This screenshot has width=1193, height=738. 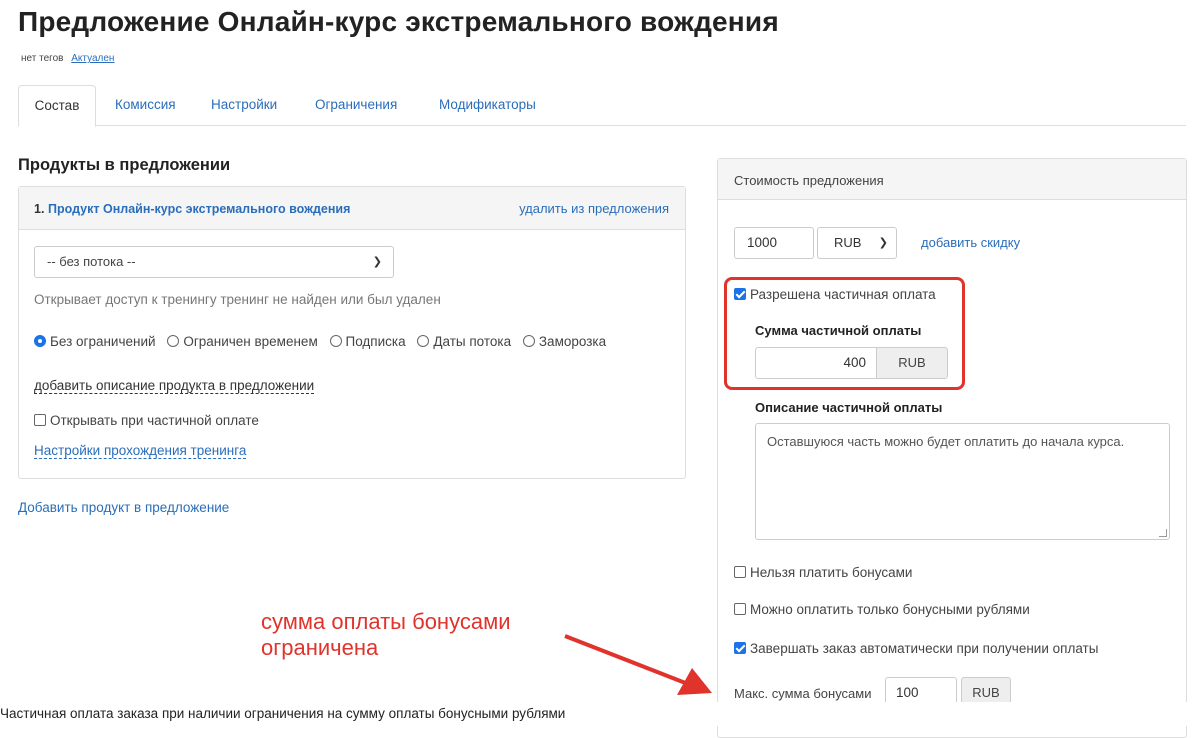 I want to click on radio-selected-icon, so click(x=40, y=341).